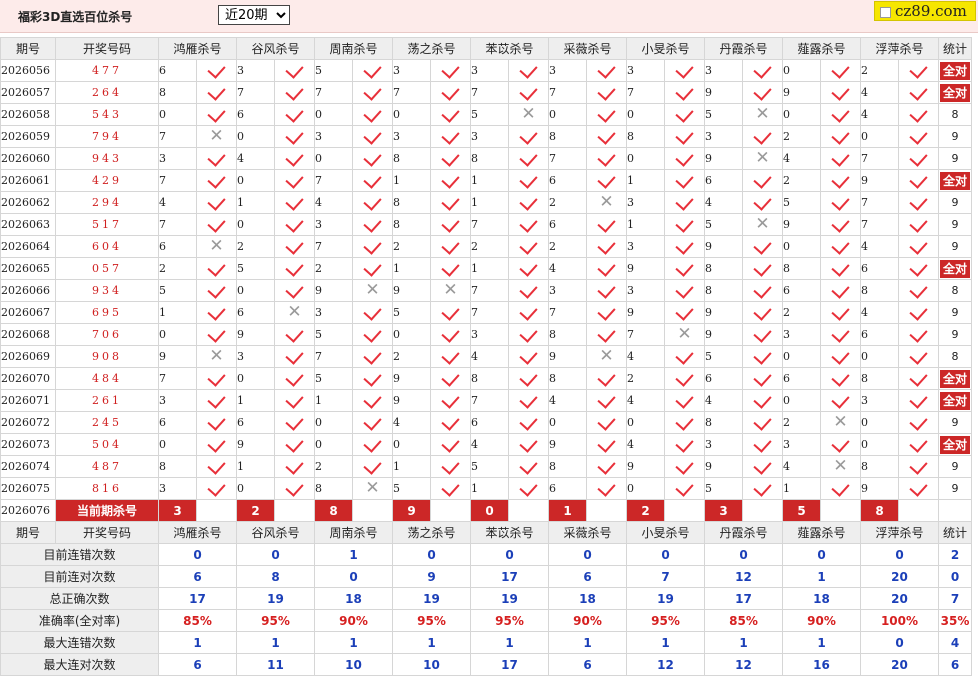 This screenshot has height=676, width=978. Describe the element at coordinates (509, 664) in the screenshot. I see `summary-value: 17` at that location.